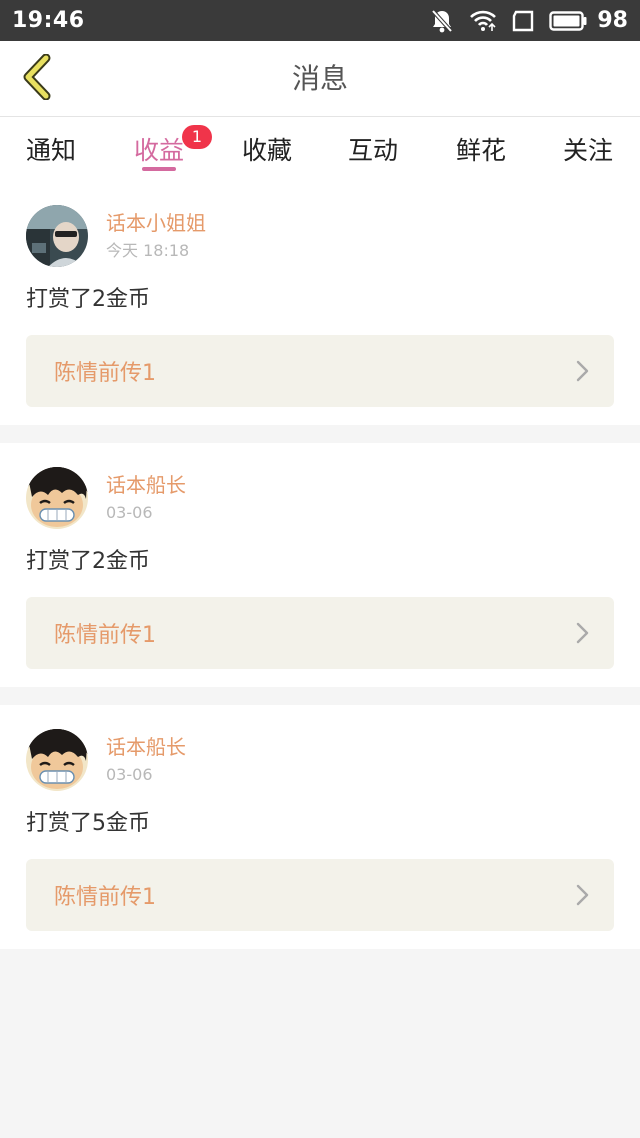  Describe the element at coordinates (483, 21) in the screenshot. I see `wifi-icon` at that location.